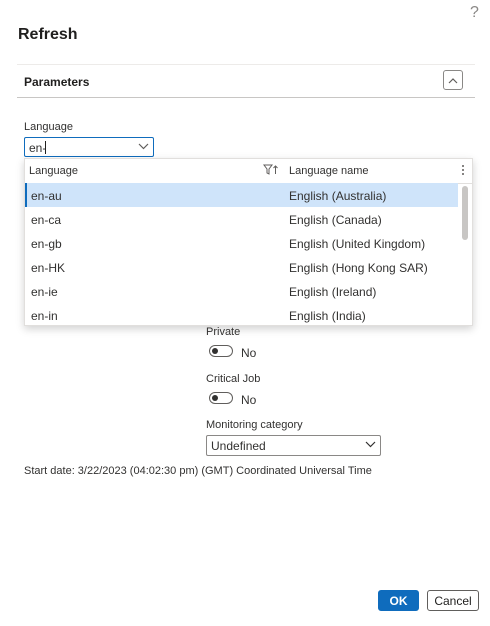 The height and width of the screenshot is (626, 490). I want to click on parameters-section-title: Parameters, so click(57, 82).